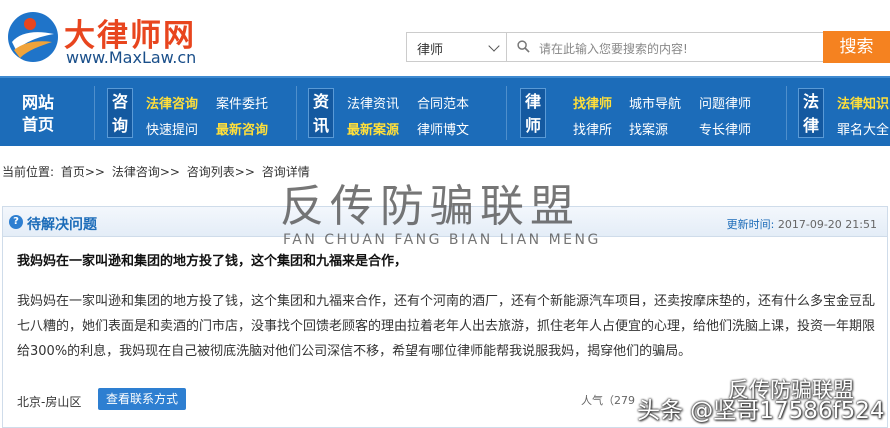 The height and width of the screenshot is (428, 890). I want to click on breadcrumb-prefix: 当前位置:, so click(28, 172).